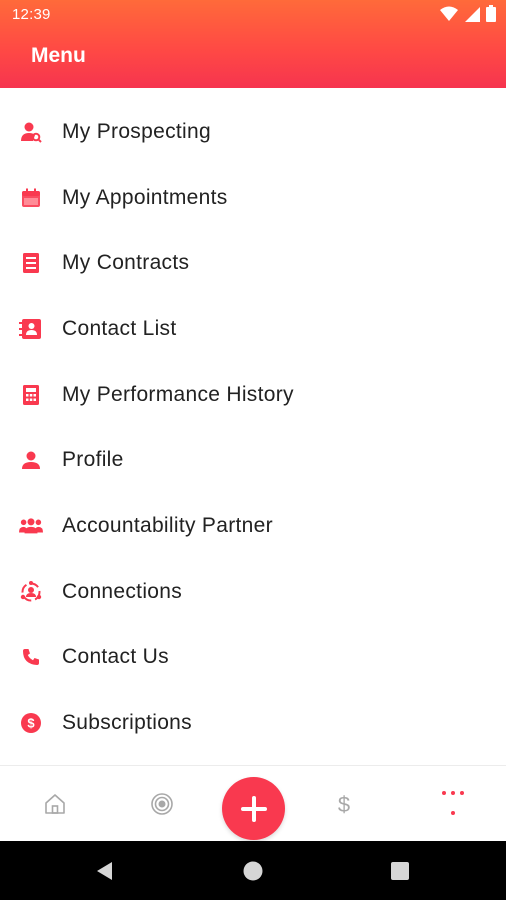 Image resolution: width=506 pixels, height=900 pixels. What do you see at coordinates (253, 132) in the screenshot?
I see `menu-item-my-prospecting: My Prospecting` at bounding box center [253, 132].